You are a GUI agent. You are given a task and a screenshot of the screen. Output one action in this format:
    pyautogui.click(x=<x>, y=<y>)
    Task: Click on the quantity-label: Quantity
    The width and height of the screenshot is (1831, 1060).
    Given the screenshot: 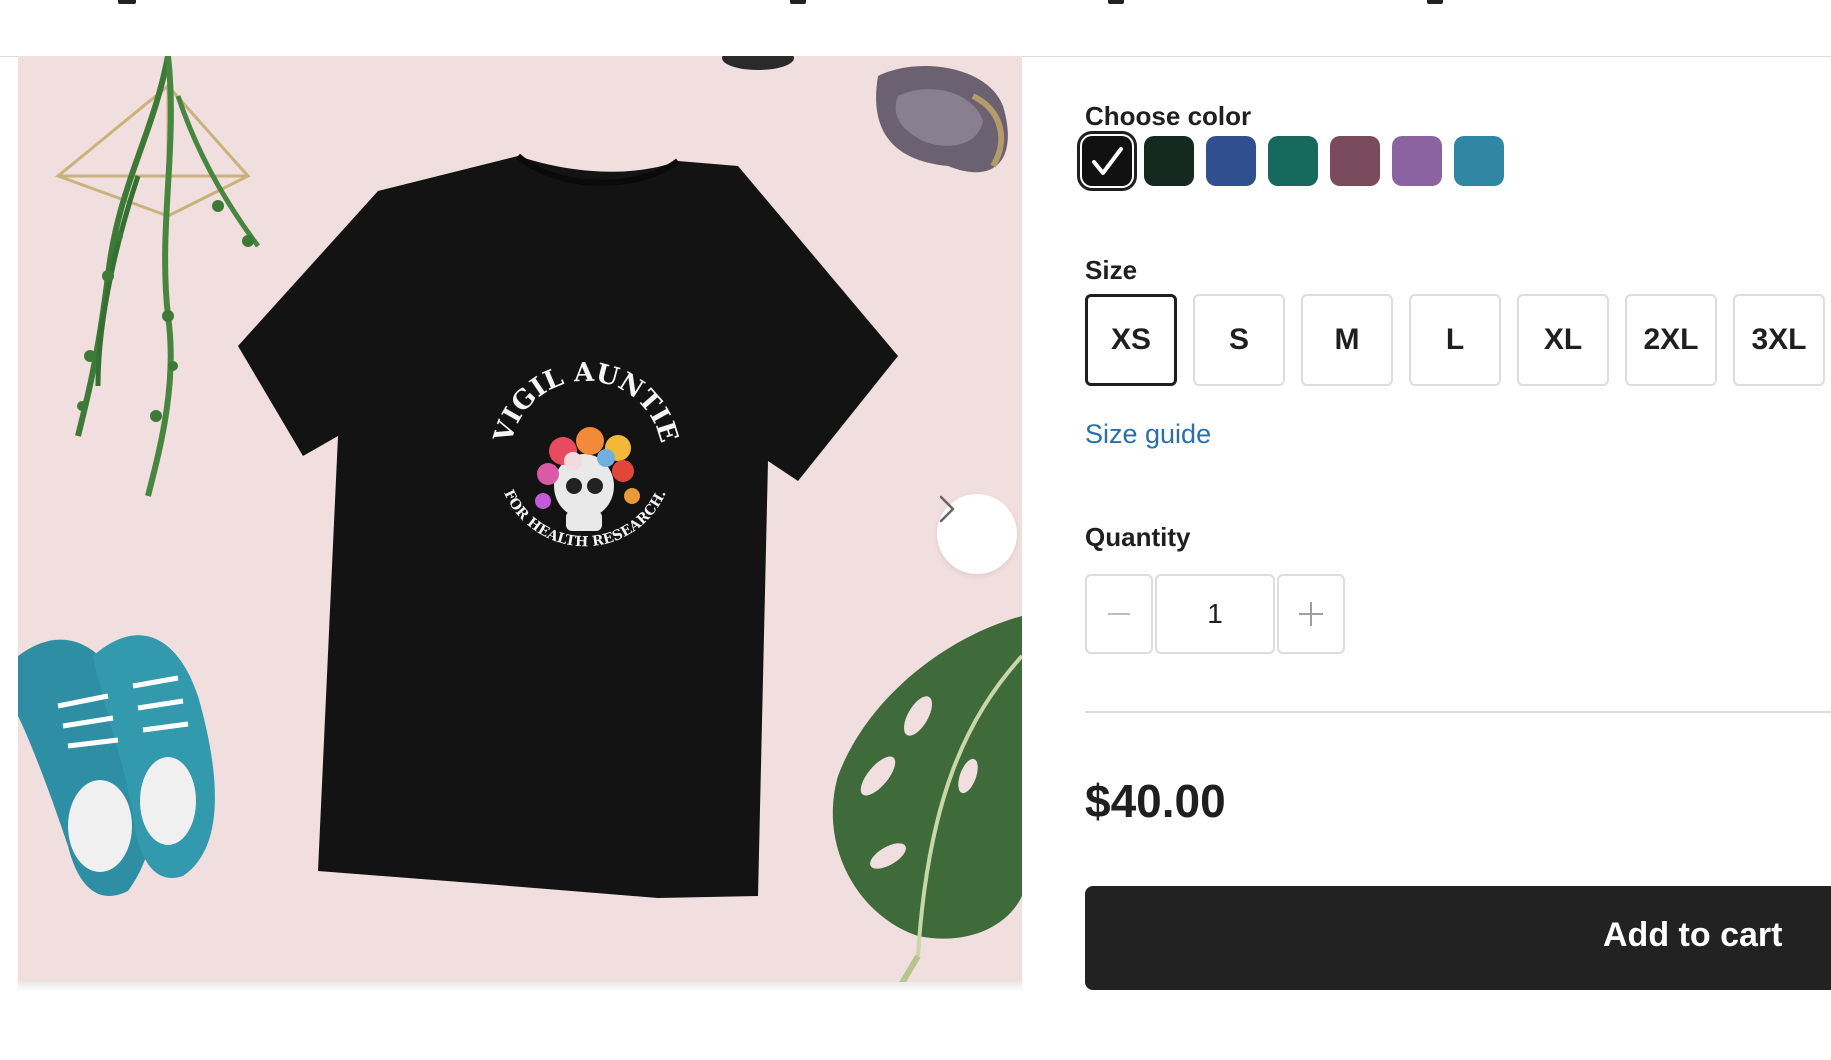 What is the action you would take?
    pyautogui.click(x=1138, y=537)
    